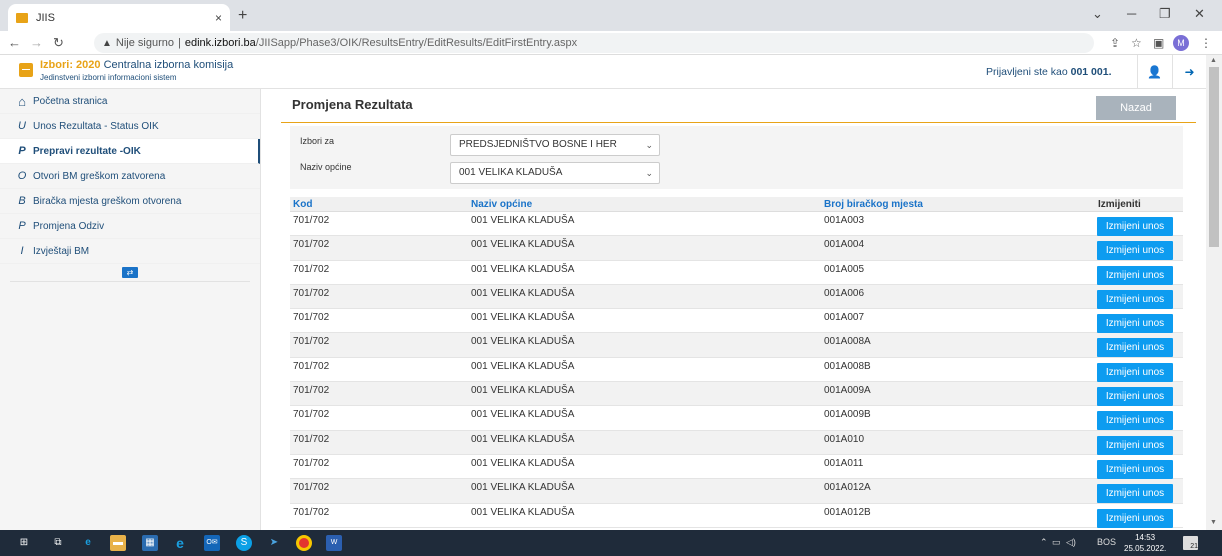 The width and height of the screenshot is (1222, 556). I want to click on sidebar-item-unos-rezultata: U Unos Rezultata - Status OIK, so click(130, 126).